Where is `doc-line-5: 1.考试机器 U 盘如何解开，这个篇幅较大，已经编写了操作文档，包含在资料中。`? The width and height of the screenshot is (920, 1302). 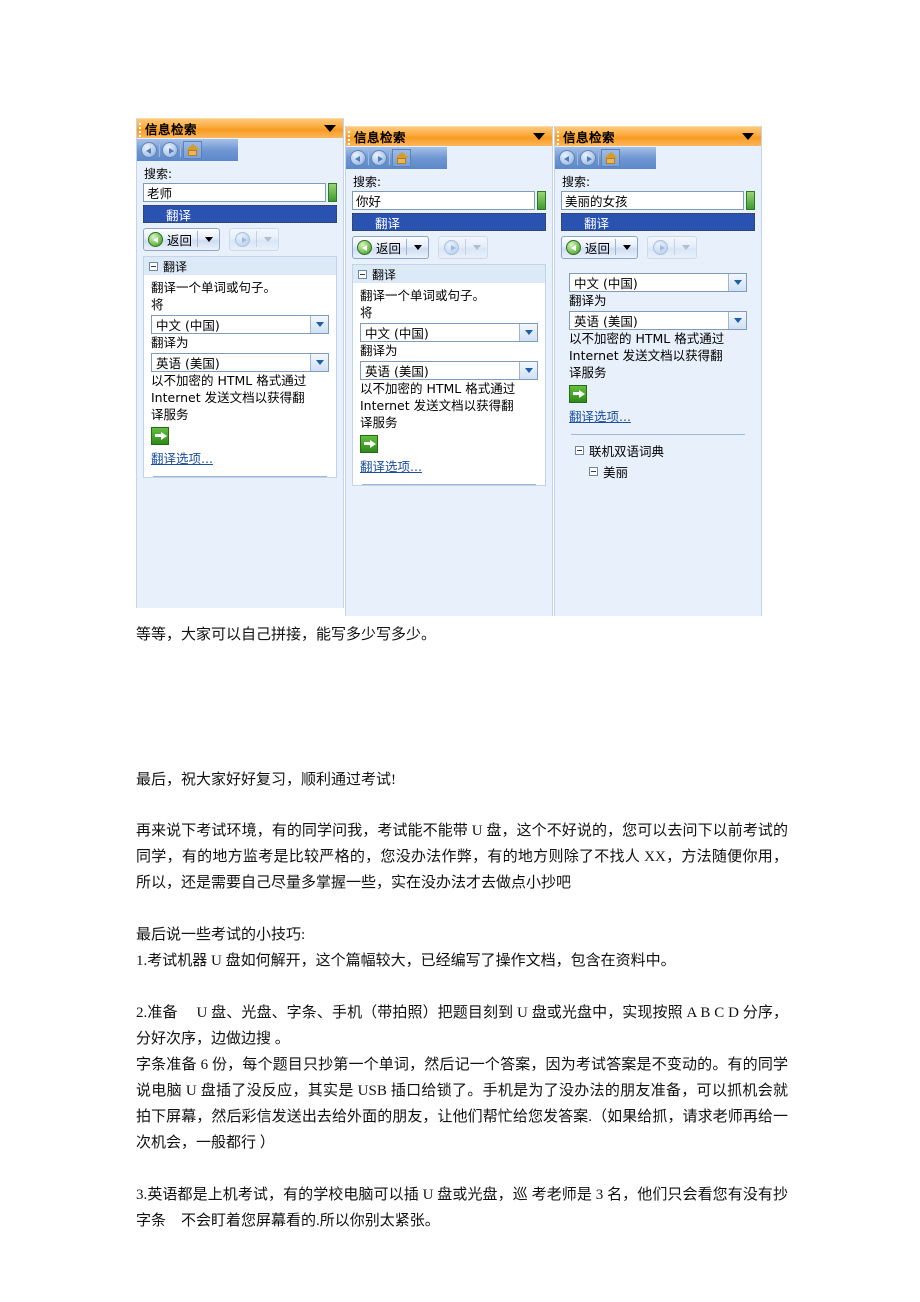
doc-line-5: 1.考试机器 U 盘如何解开，这个篇幅较大，已经编写了操作文档，包含在资料中。 is located at coordinates (406, 961).